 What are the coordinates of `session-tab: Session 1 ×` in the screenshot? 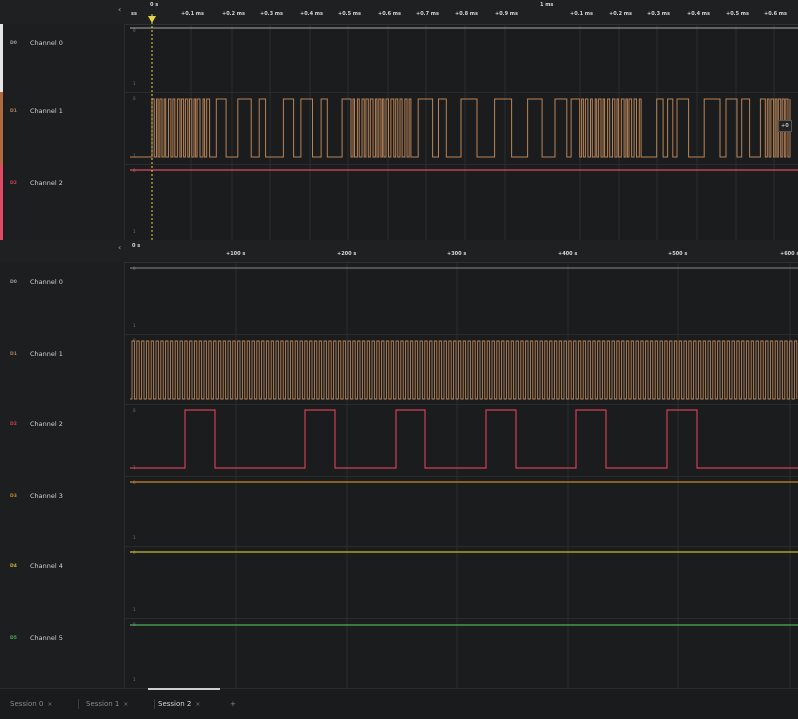 It's located at (107, 704).